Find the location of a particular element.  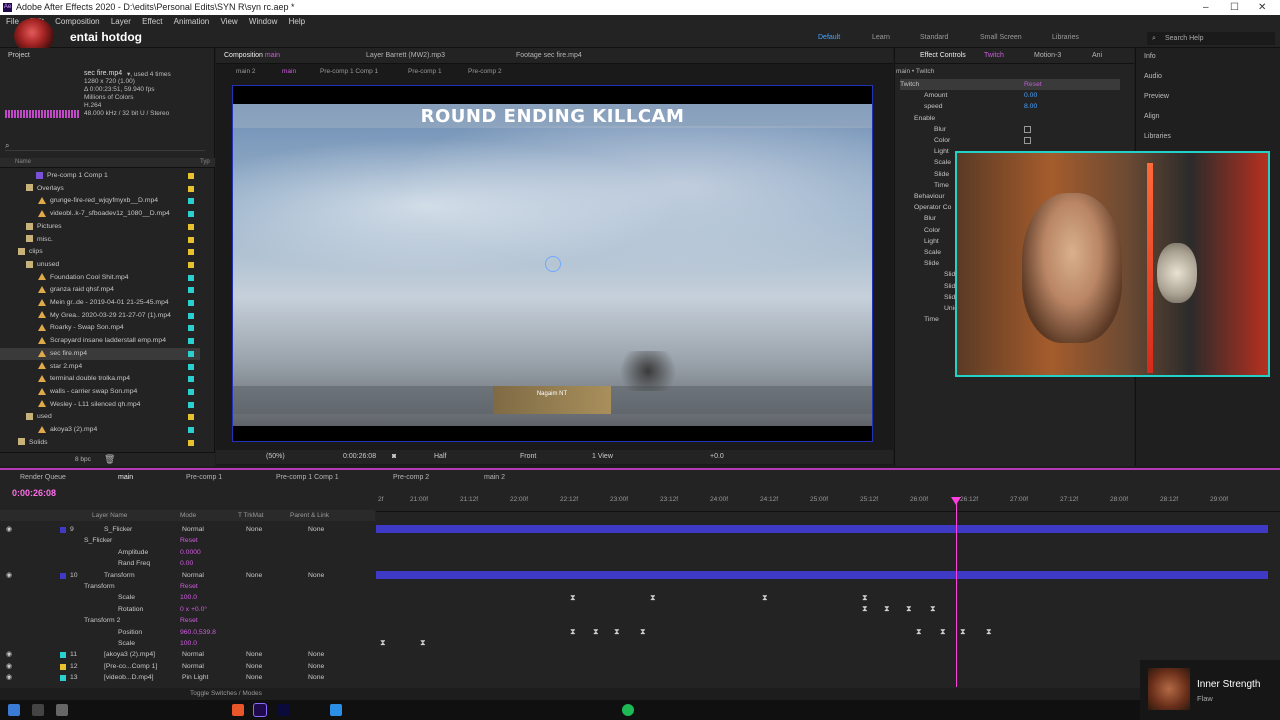

list-item: Mein gr..de - 2019-04-01 21-25-45.mp4 is located at coordinates (100, 303).